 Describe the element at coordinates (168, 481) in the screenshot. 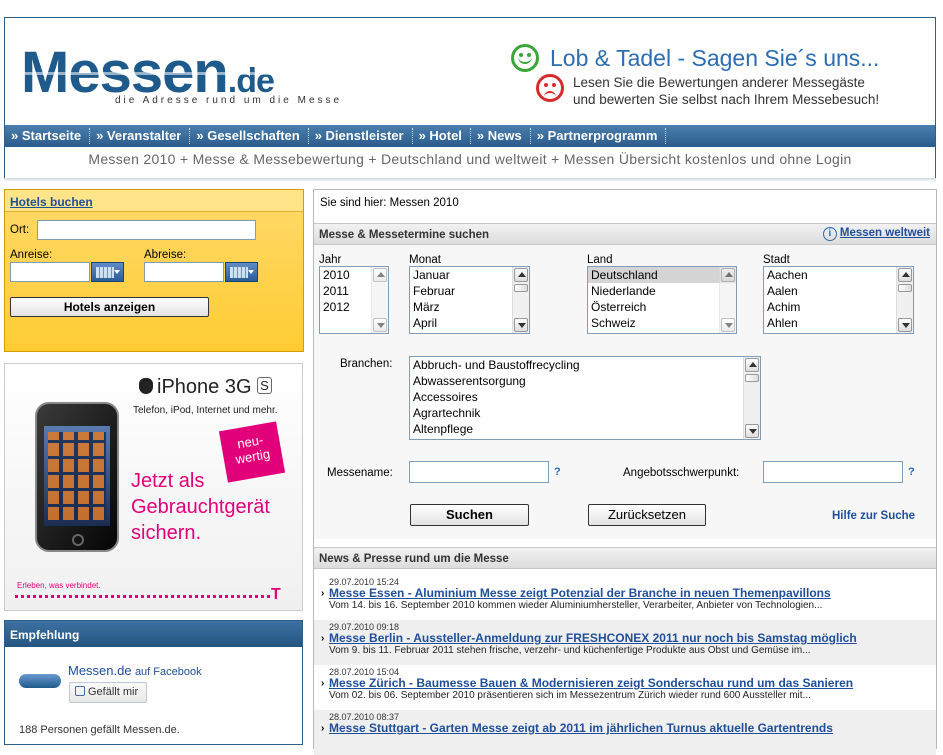

I see `ad-headline-line1: Jetzt als` at that location.